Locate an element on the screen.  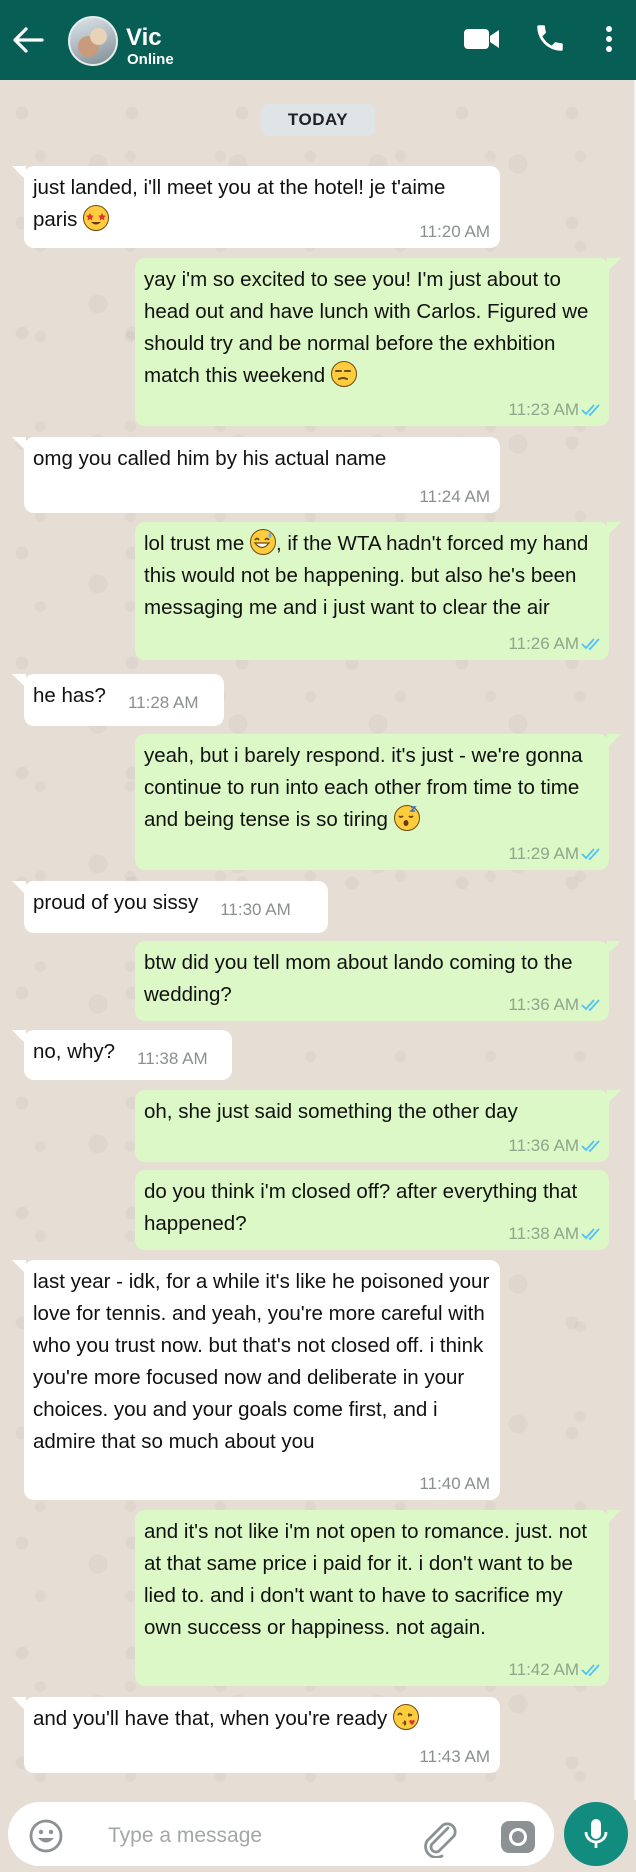
message-incoming: proud of you sissy 11:30 AM is located at coordinates (170, 907).